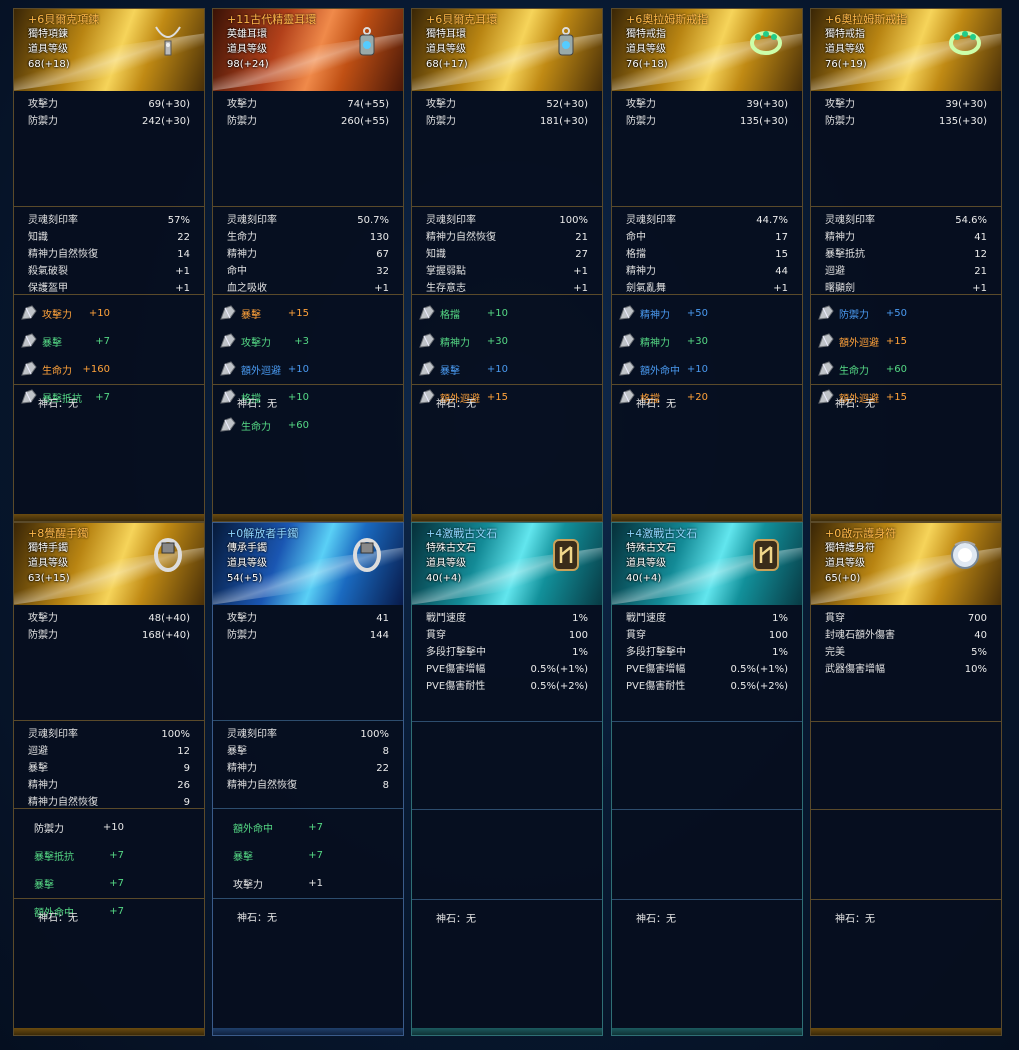 The image size is (1019, 1050). Describe the element at coordinates (252, 734) in the screenshot. I see `stat-label: 灵魂刻印率` at that location.